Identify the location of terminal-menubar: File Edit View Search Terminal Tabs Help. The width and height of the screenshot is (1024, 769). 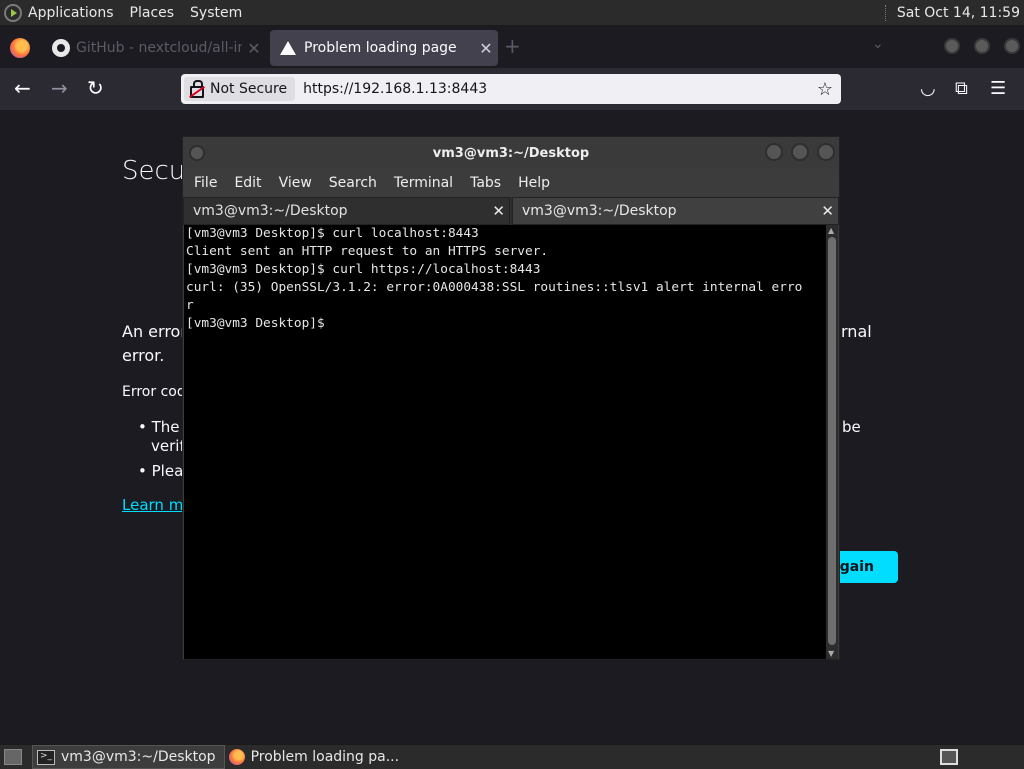
(511, 183).